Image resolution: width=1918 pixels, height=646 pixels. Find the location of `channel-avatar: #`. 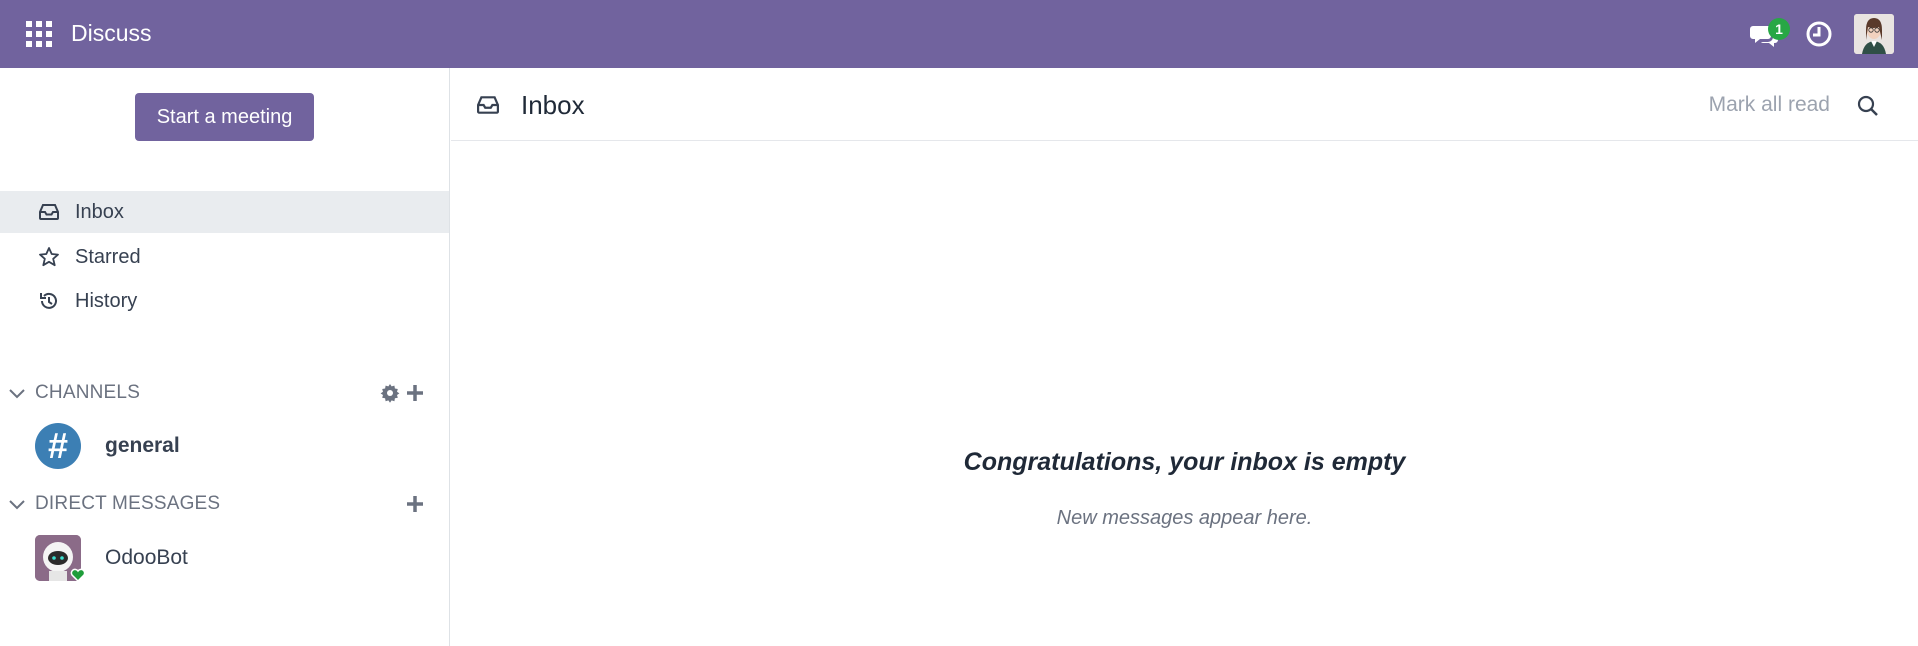

channel-avatar: # is located at coordinates (58, 446).